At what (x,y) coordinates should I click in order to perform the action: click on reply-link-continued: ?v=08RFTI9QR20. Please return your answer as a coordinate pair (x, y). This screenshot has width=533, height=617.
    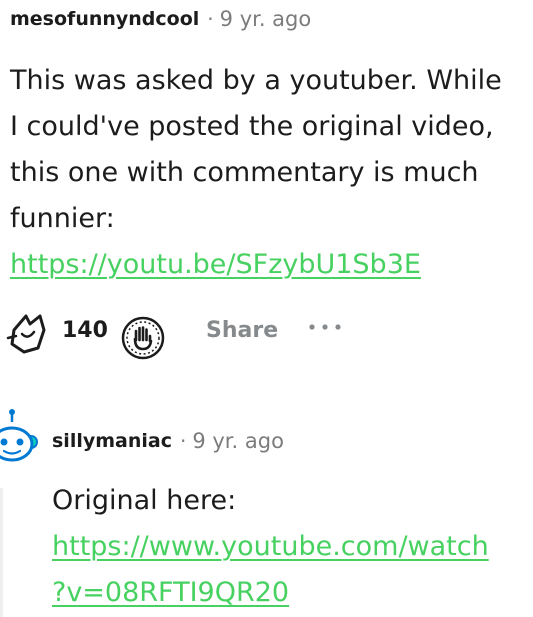
    Looking at the image, I should click on (292, 593).